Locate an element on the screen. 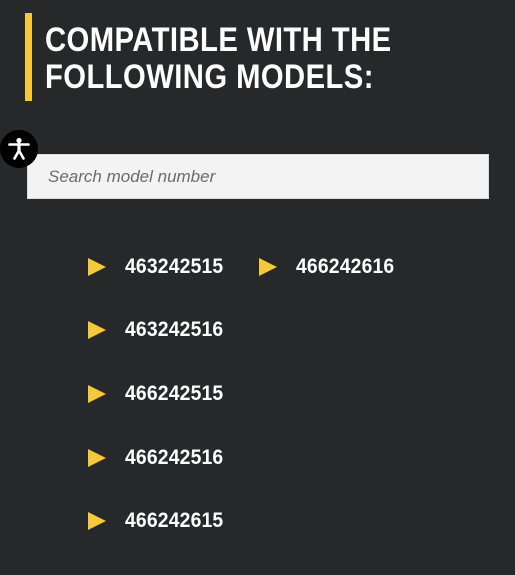  model-item-463242515: 463242515 is located at coordinates (160, 267).